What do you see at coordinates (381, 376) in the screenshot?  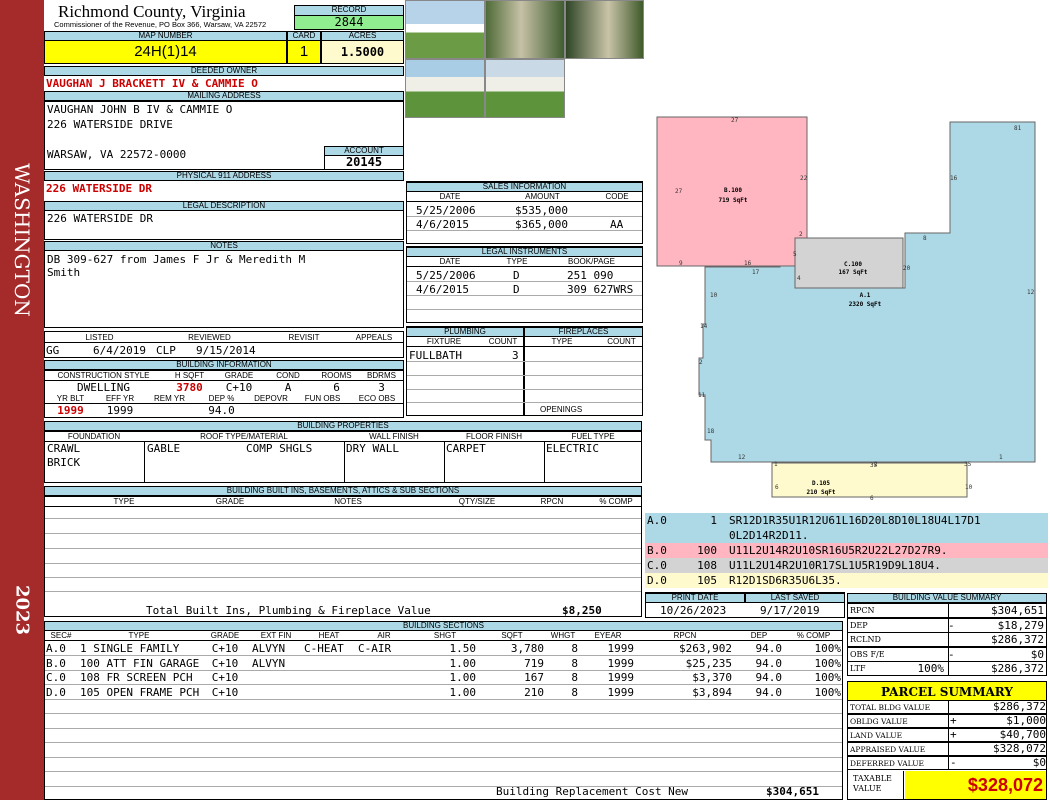 I see `col-bdrms: BDRMS` at bounding box center [381, 376].